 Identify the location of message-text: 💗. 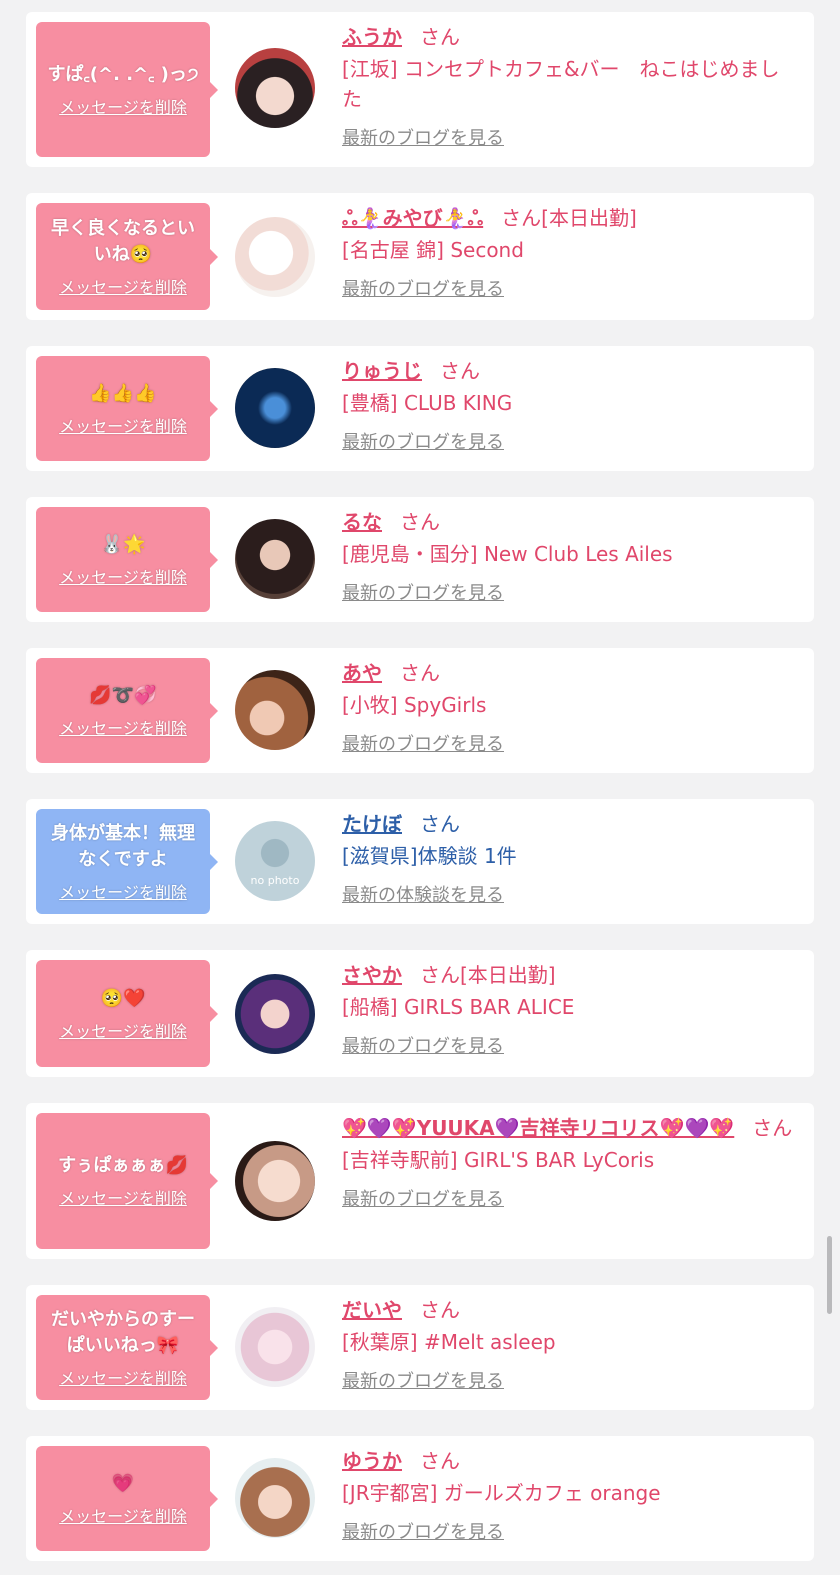
(123, 1483).